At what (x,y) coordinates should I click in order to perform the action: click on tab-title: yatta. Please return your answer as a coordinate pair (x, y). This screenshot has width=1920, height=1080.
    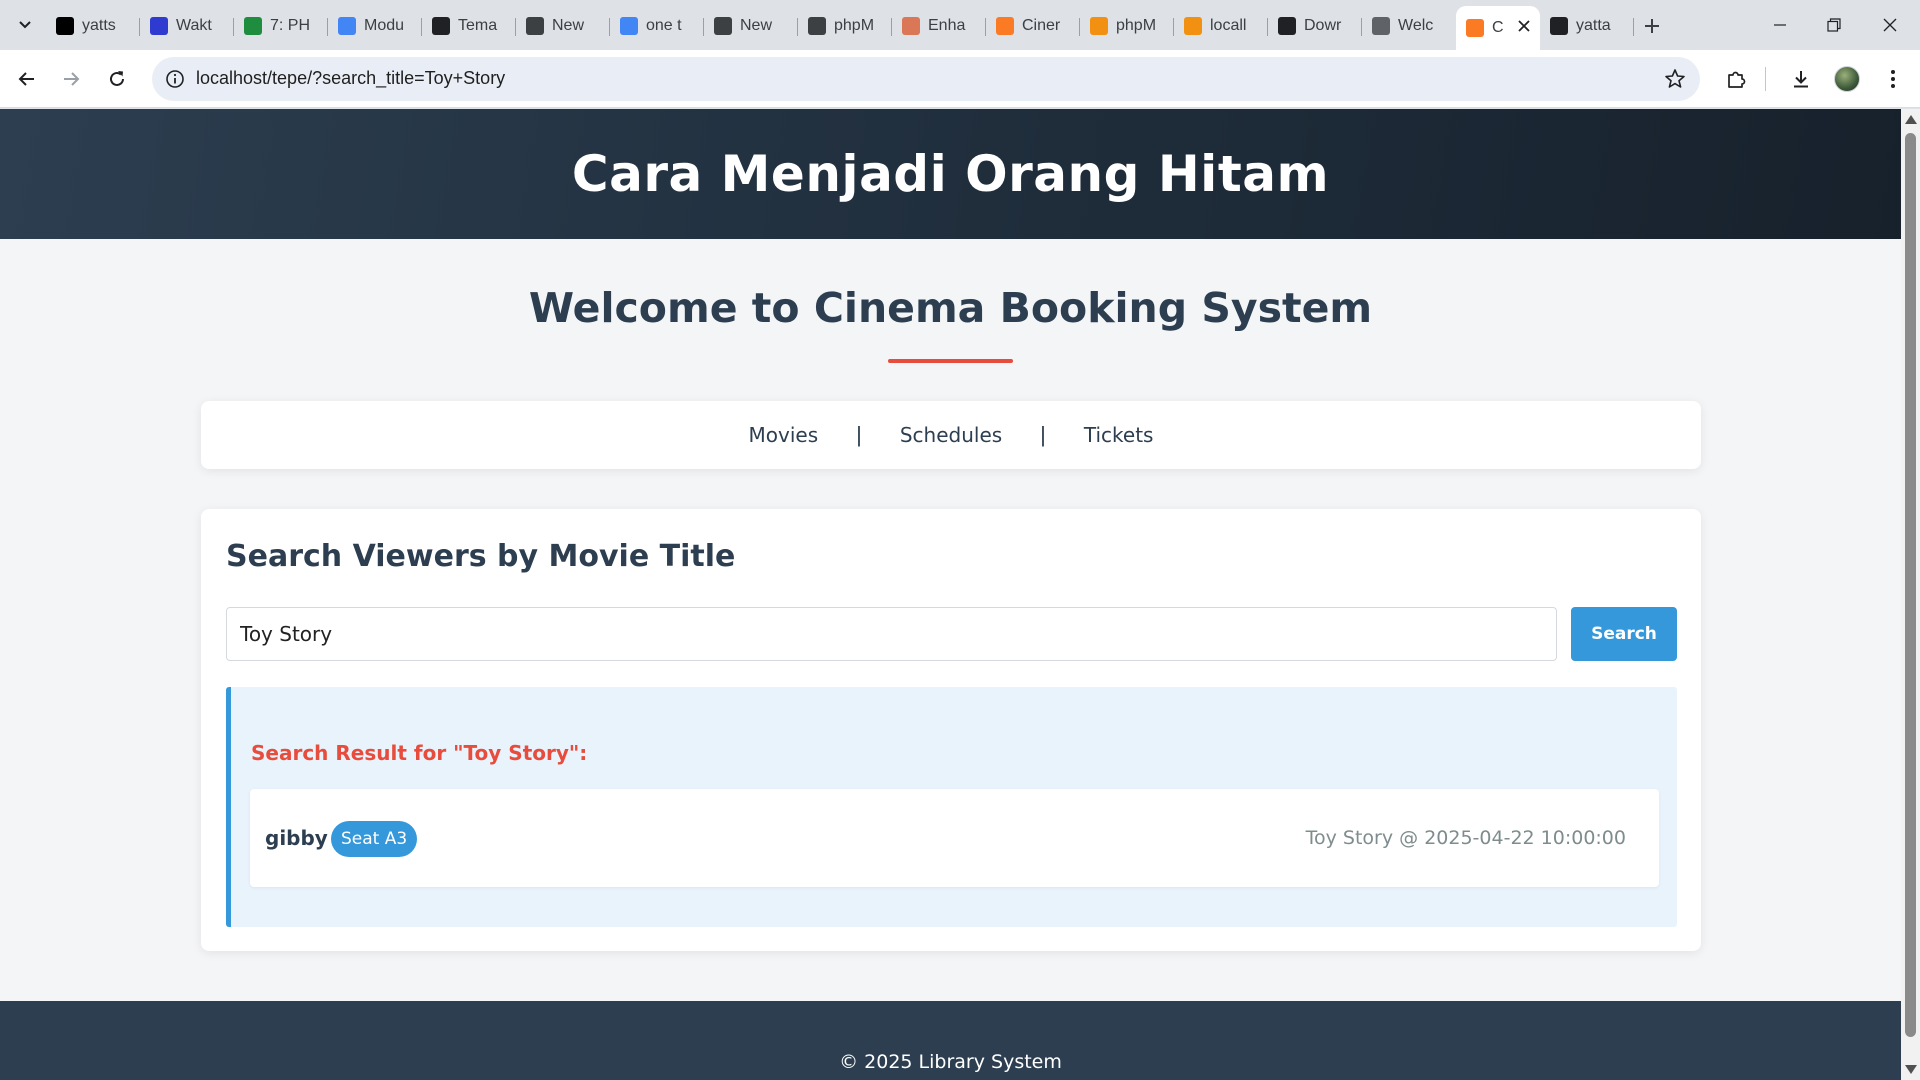
    Looking at the image, I should click on (1593, 25).